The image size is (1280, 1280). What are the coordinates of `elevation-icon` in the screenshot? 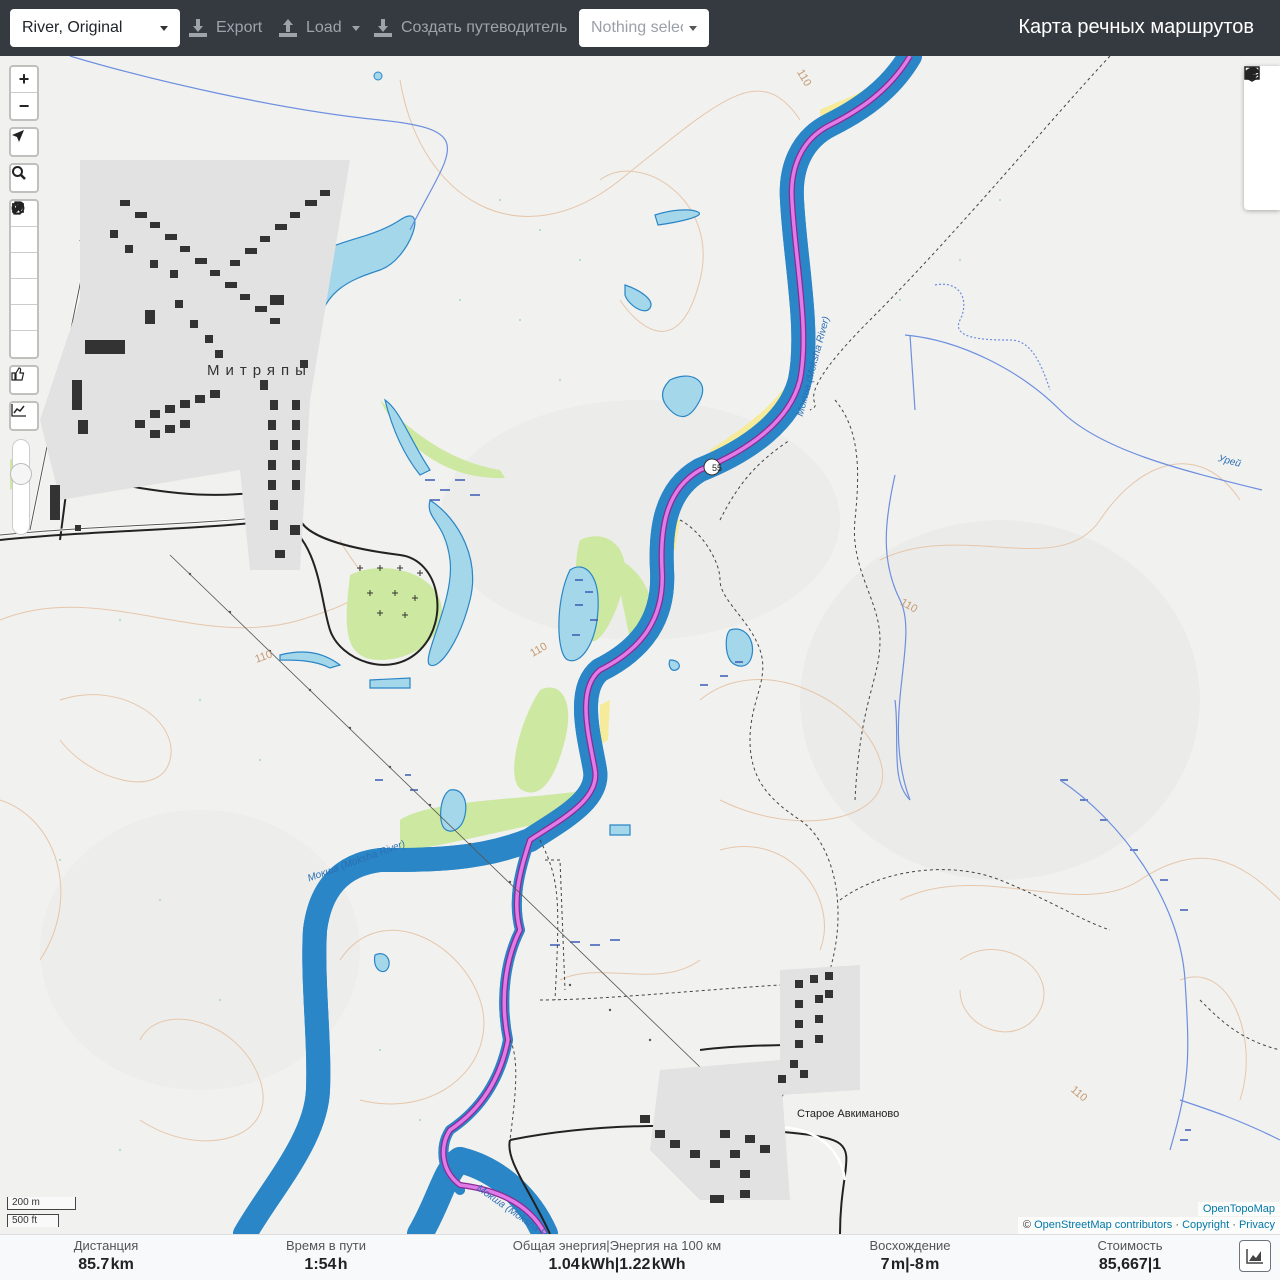 It's located at (18, 410).